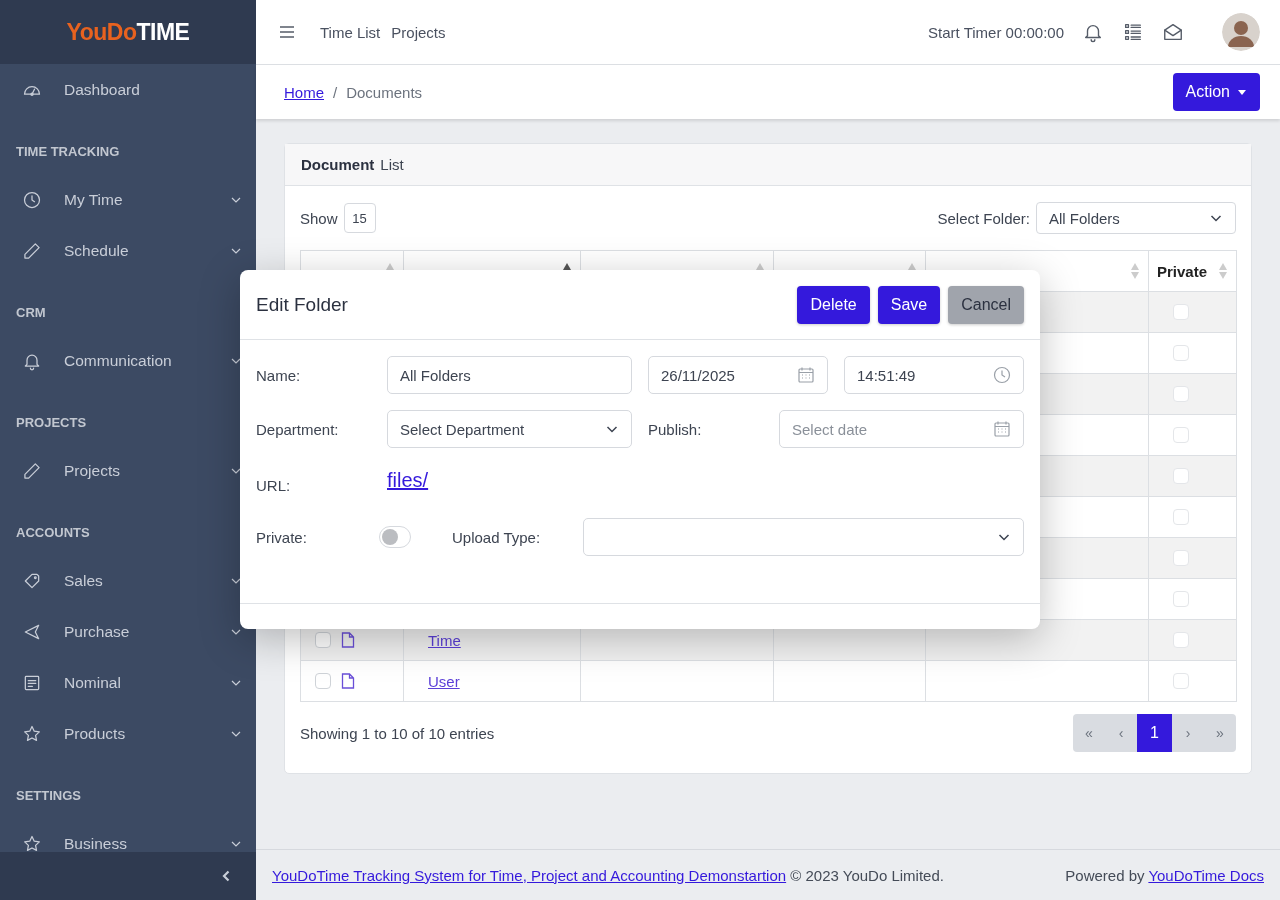 The image size is (1280, 900). I want to click on sidebar-item: Nominal, so click(128, 682).